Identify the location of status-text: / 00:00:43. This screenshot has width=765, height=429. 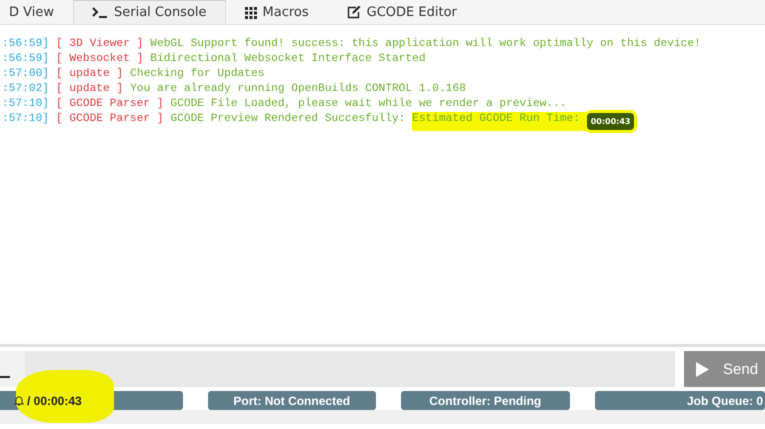
(54, 401).